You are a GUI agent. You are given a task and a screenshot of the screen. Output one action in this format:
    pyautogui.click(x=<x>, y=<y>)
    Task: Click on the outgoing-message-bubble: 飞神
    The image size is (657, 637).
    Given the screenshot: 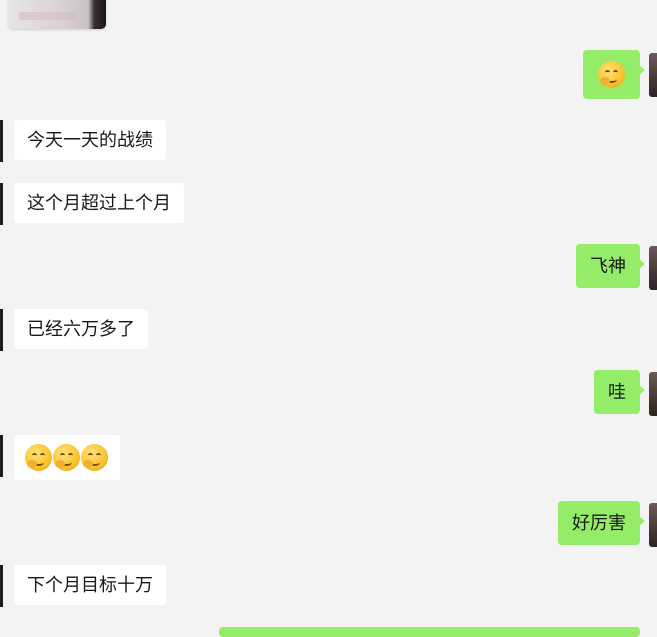 What is the action you would take?
    pyautogui.click(x=610, y=266)
    